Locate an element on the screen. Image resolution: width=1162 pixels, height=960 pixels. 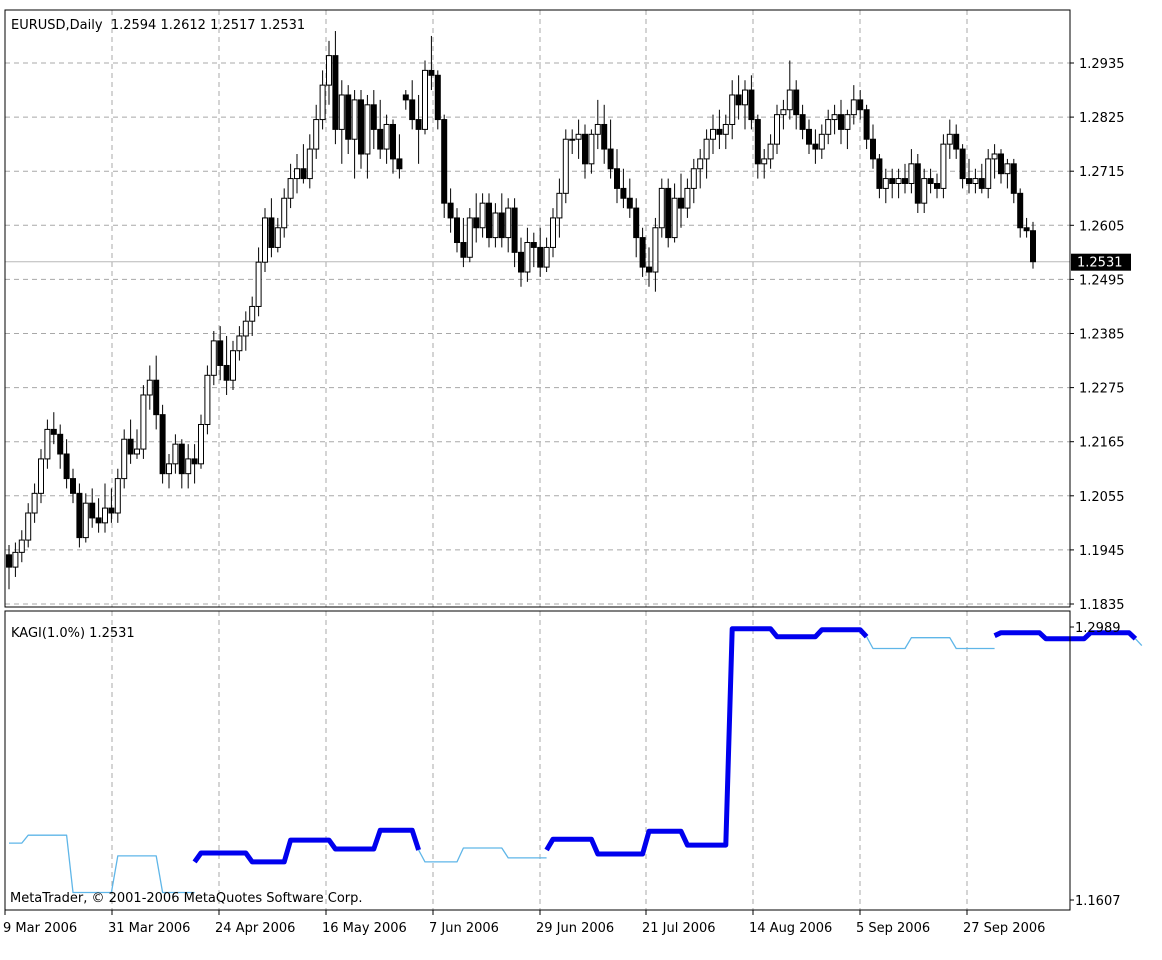
price-tick-label: 1.2825 is located at coordinates (1102, 118).